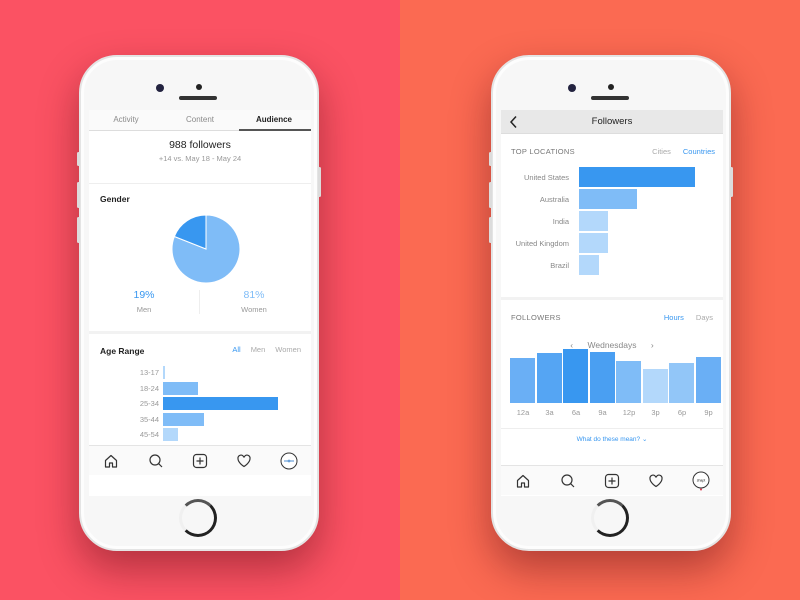 This screenshot has width=800, height=600. I want to click on filter-cities: Cities, so click(661, 151).